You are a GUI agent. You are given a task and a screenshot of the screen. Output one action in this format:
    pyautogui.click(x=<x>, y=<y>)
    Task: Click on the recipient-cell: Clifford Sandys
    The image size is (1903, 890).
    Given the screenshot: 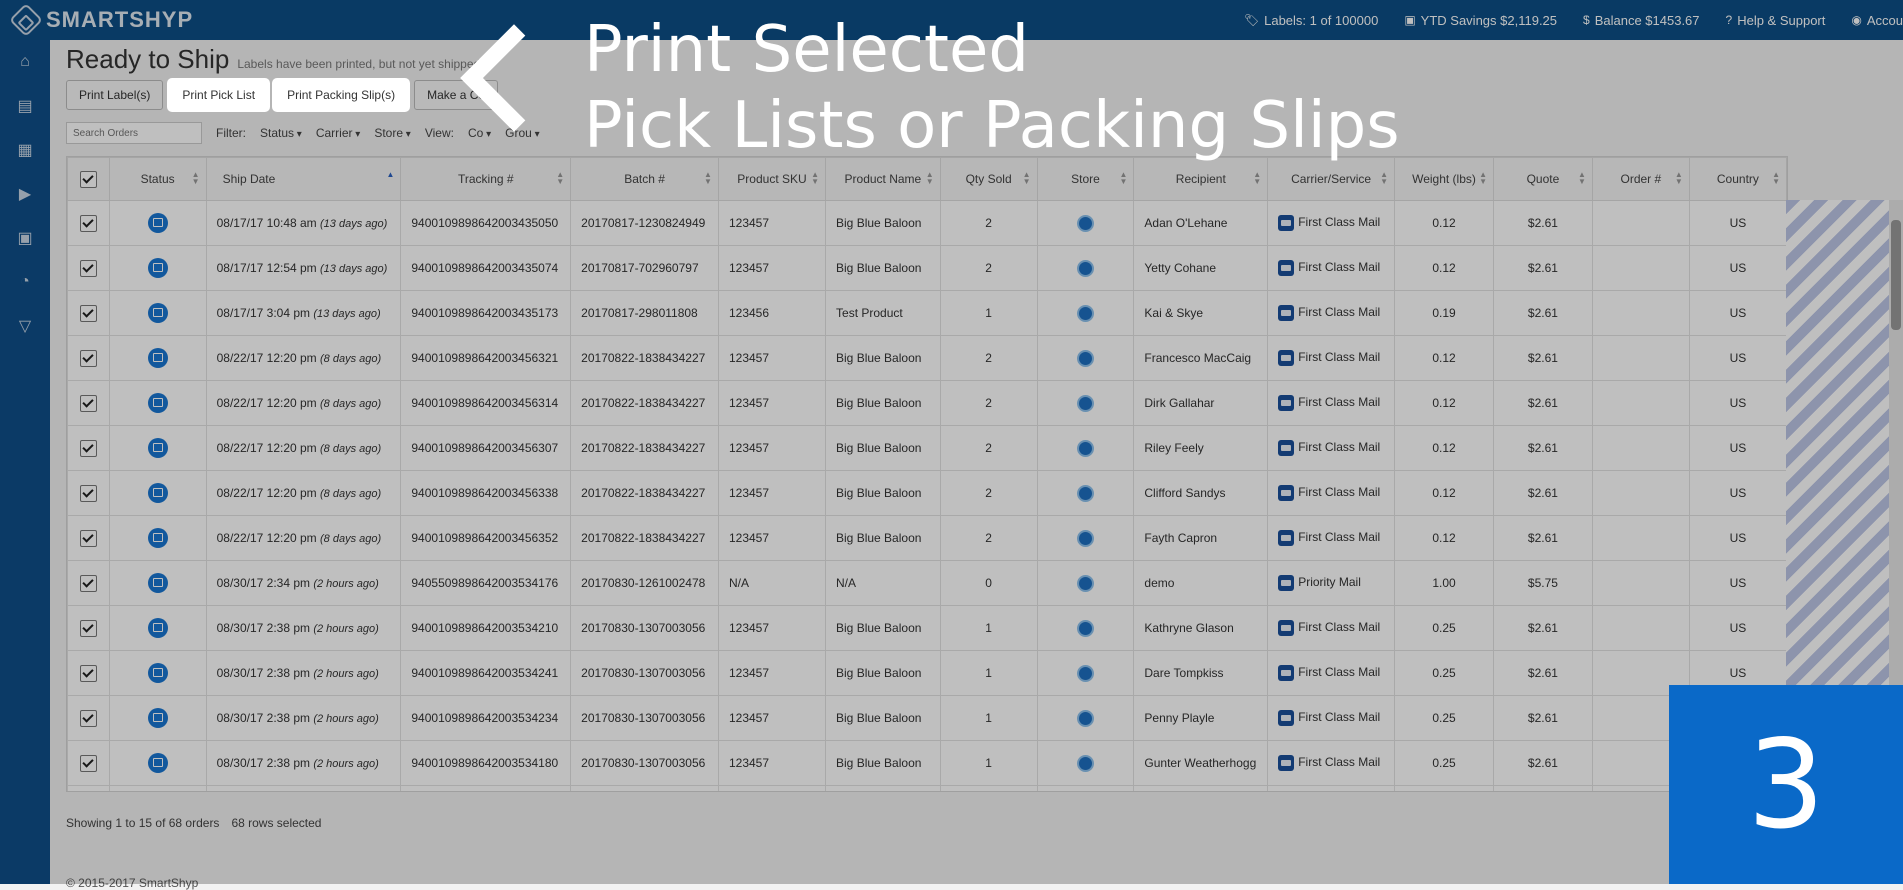 What is the action you would take?
    pyautogui.click(x=1201, y=493)
    